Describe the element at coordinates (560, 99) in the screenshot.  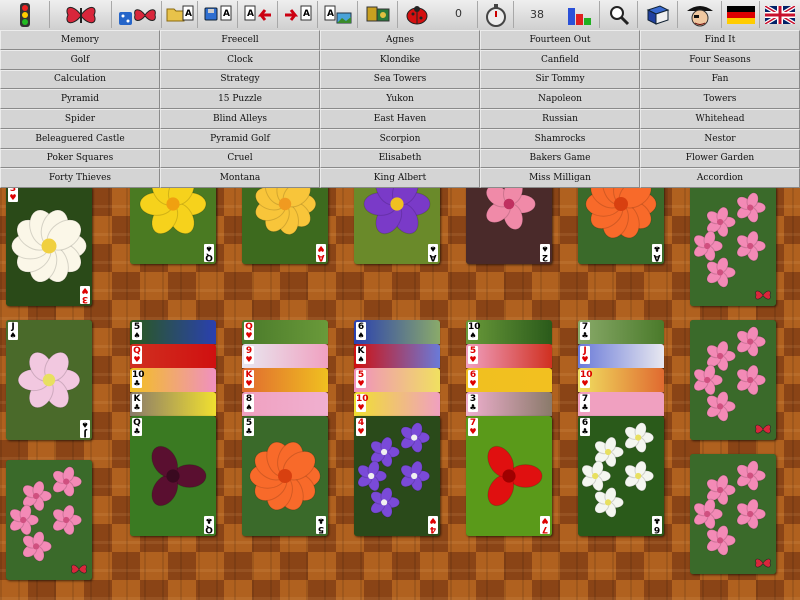
I see `menu-item-napoleon: Napoleon` at that location.